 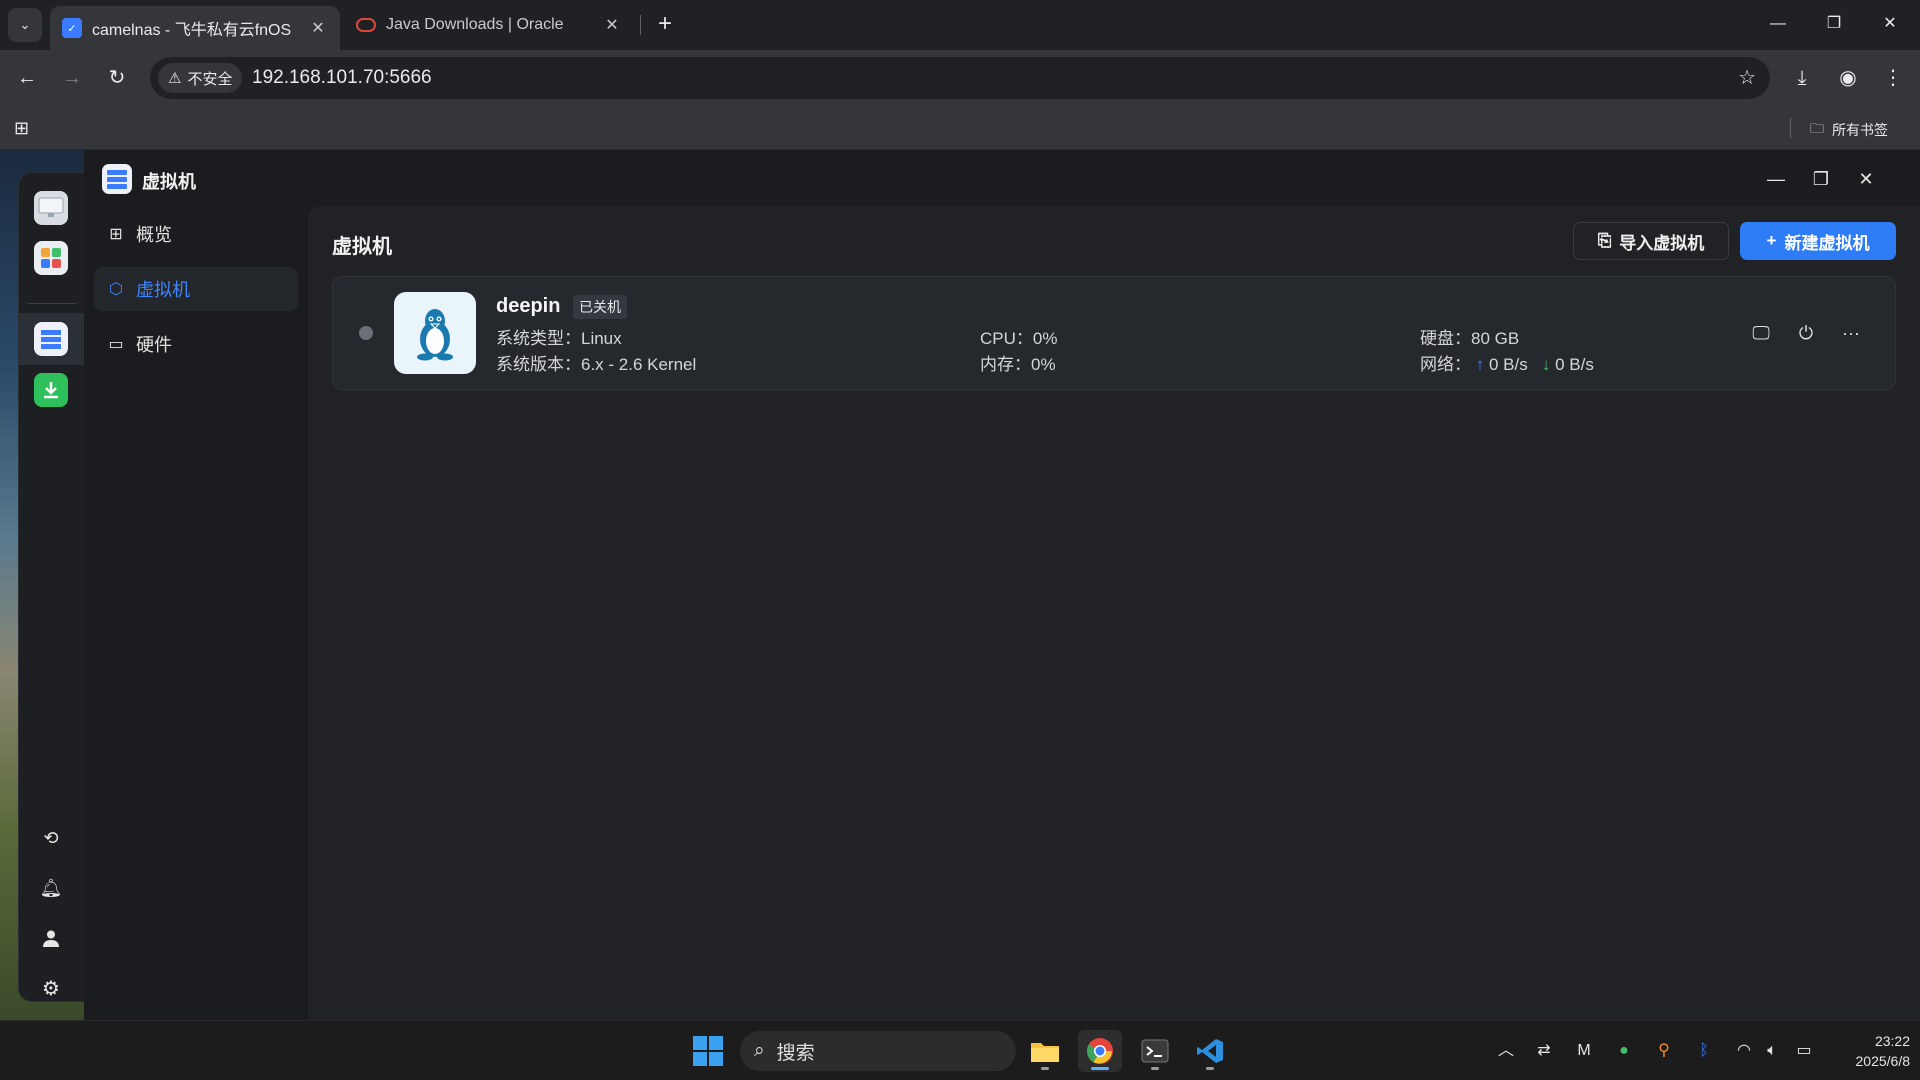 I want to click on network-label: 网络：, so click(x=1445, y=364).